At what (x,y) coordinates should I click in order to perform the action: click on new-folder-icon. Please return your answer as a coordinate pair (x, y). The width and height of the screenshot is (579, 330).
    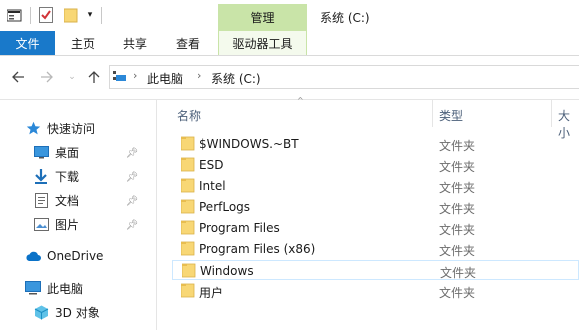
    Looking at the image, I should click on (71, 15).